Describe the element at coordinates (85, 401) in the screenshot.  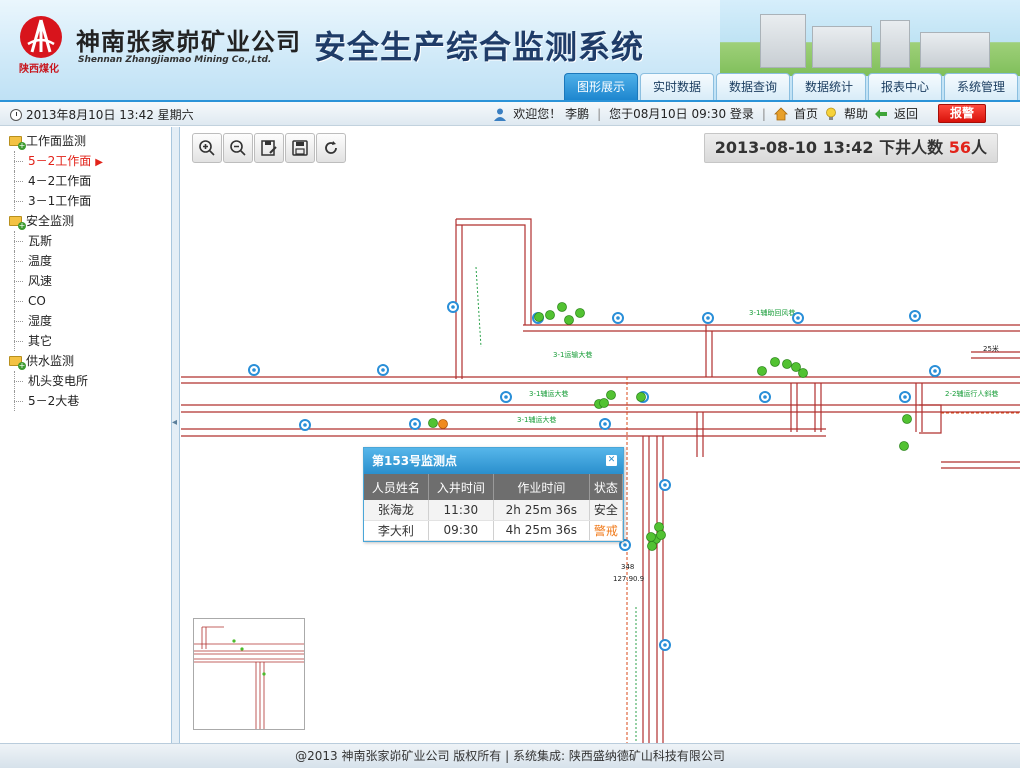
I see `tree-item-5-2-roadway: 5－2大巷` at that location.